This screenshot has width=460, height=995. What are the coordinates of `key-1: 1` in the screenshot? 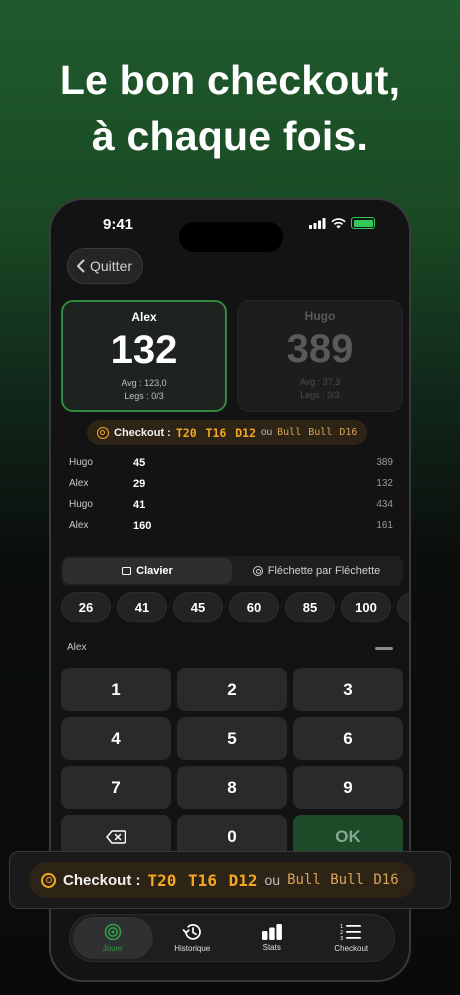 It's located at (116, 689).